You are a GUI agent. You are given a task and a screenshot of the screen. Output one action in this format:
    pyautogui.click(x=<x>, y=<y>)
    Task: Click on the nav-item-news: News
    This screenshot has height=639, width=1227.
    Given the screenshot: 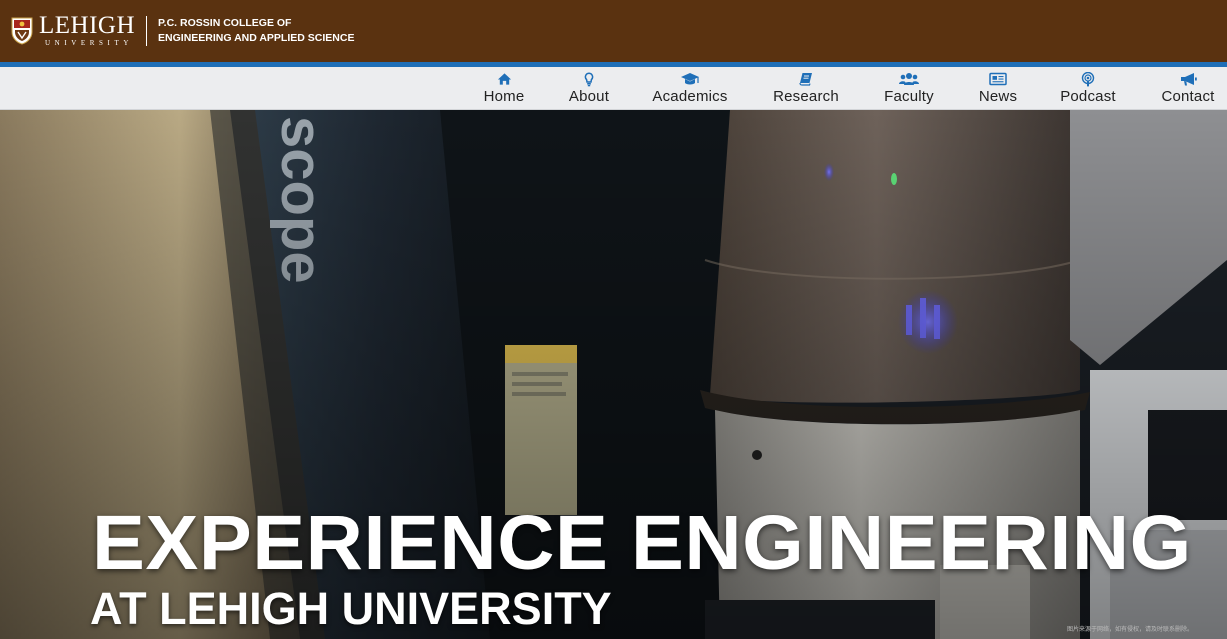 What is the action you would take?
    pyautogui.click(x=998, y=88)
    